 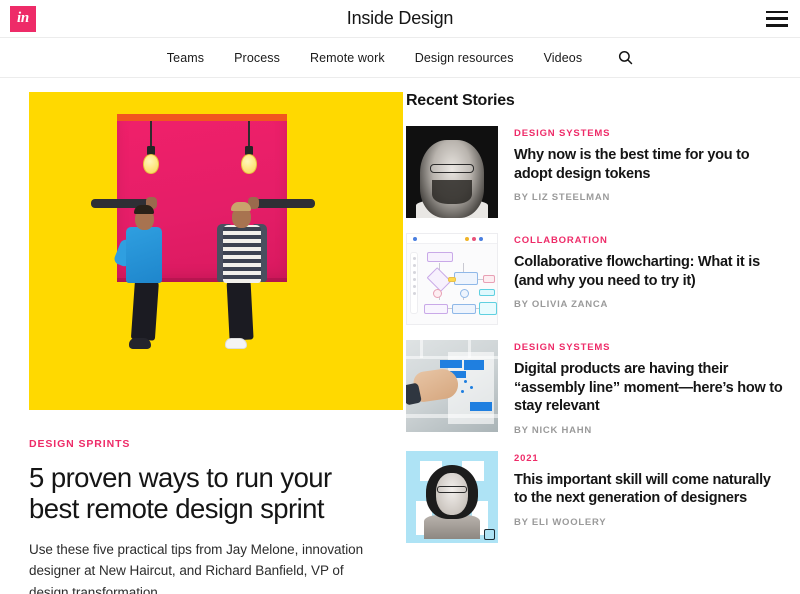 I want to click on flow-node-highlight, so click(x=452, y=279).